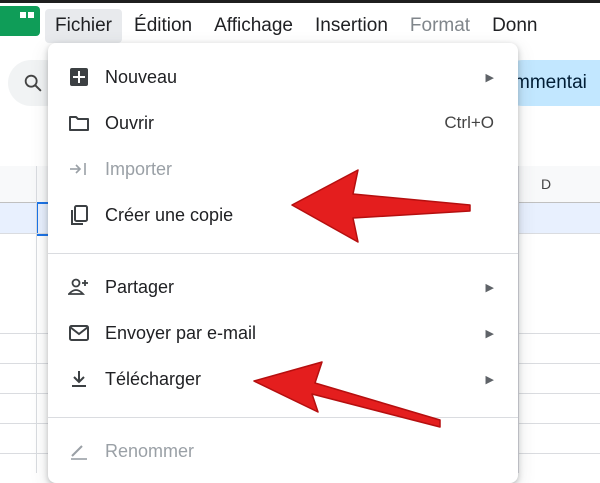  What do you see at coordinates (79, 169) in the screenshot?
I see `import-icon` at bounding box center [79, 169].